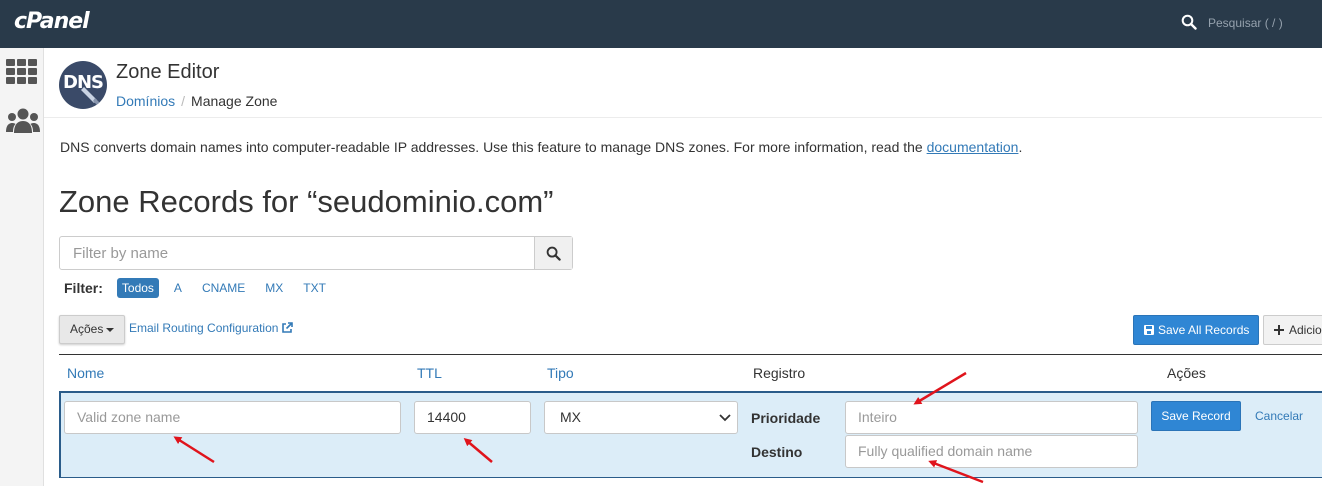 The image size is (1322, 486). I want to click on cancel-link: Cancelar, so click(1279, 416).